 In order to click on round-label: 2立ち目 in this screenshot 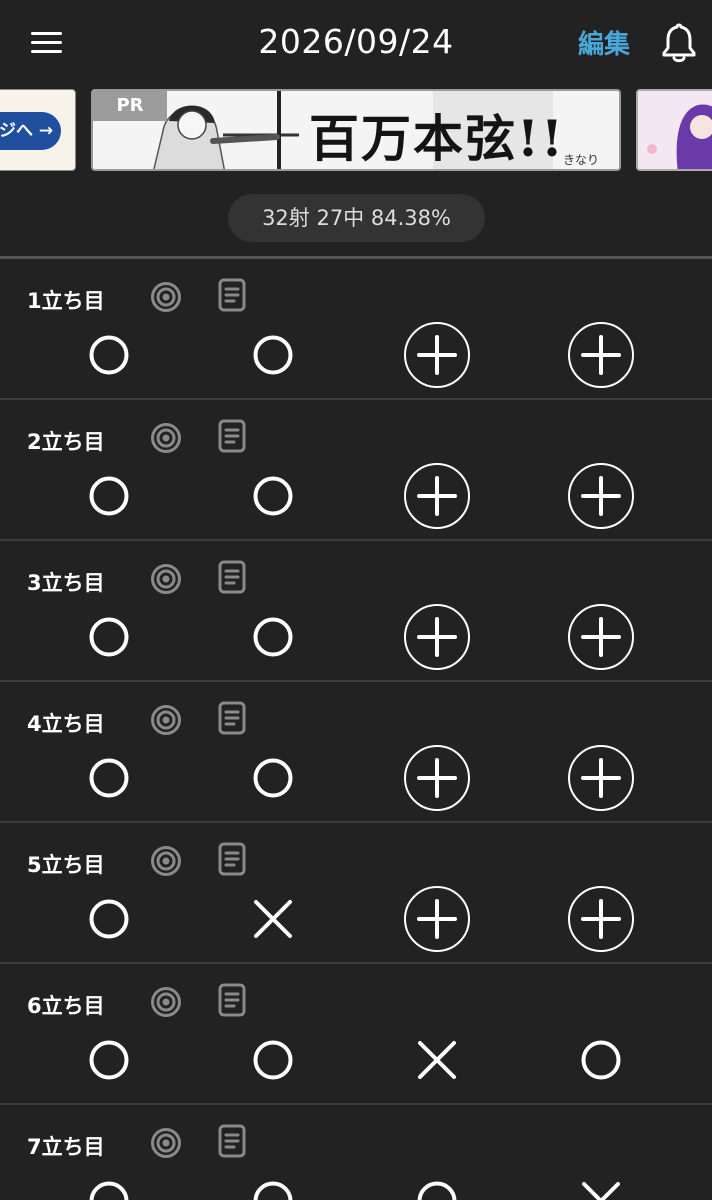, I will do `click(66, 442)`.